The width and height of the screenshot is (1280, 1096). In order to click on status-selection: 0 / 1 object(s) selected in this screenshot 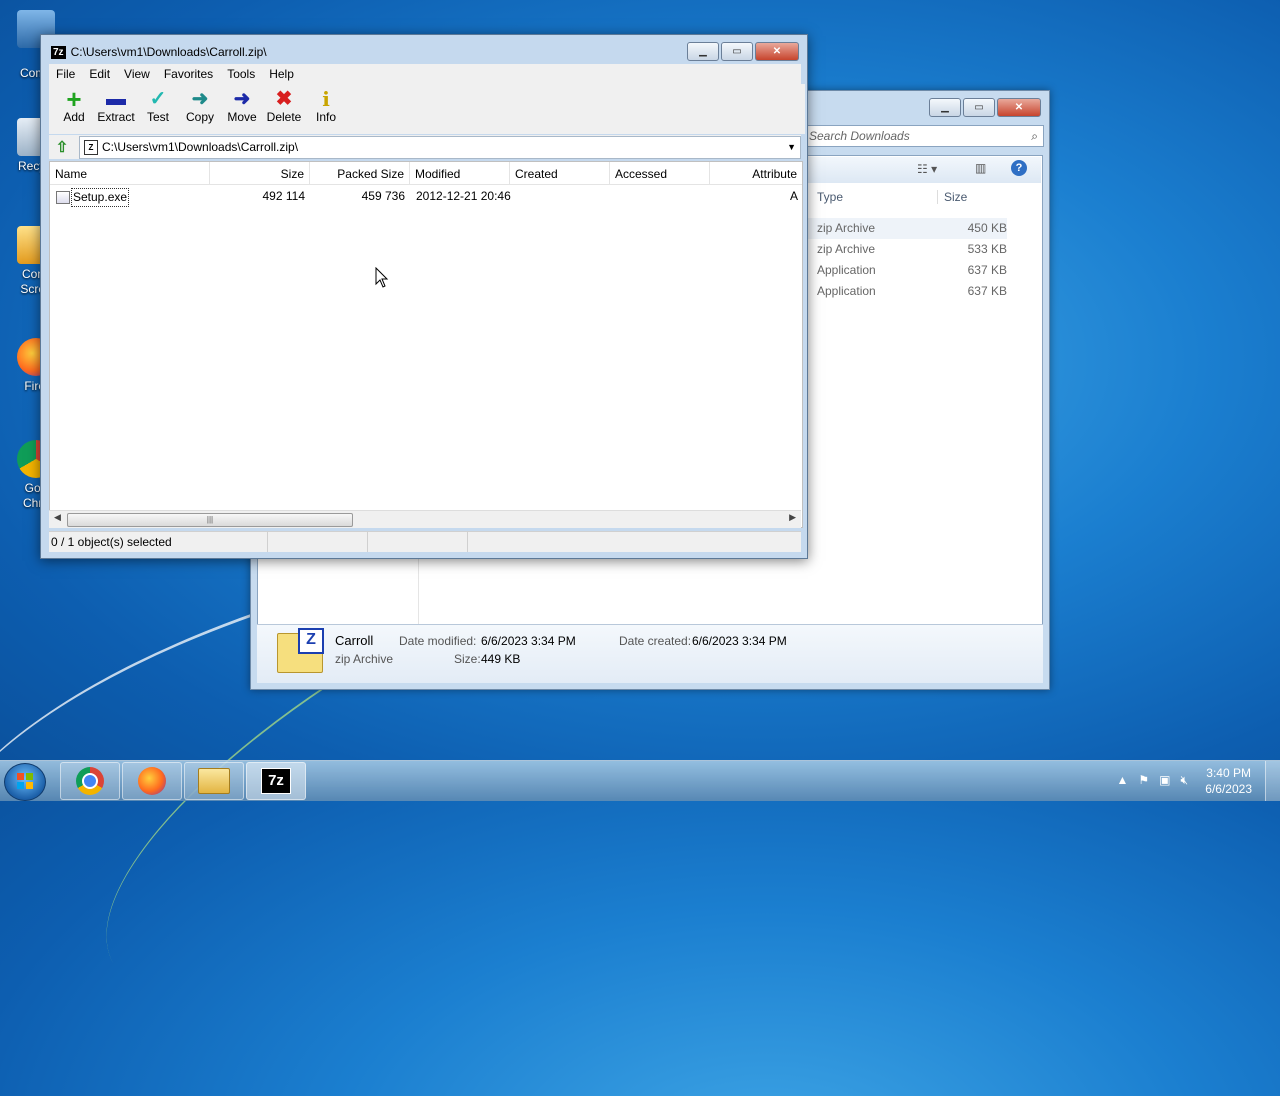, I will do `click(158, 542)`.